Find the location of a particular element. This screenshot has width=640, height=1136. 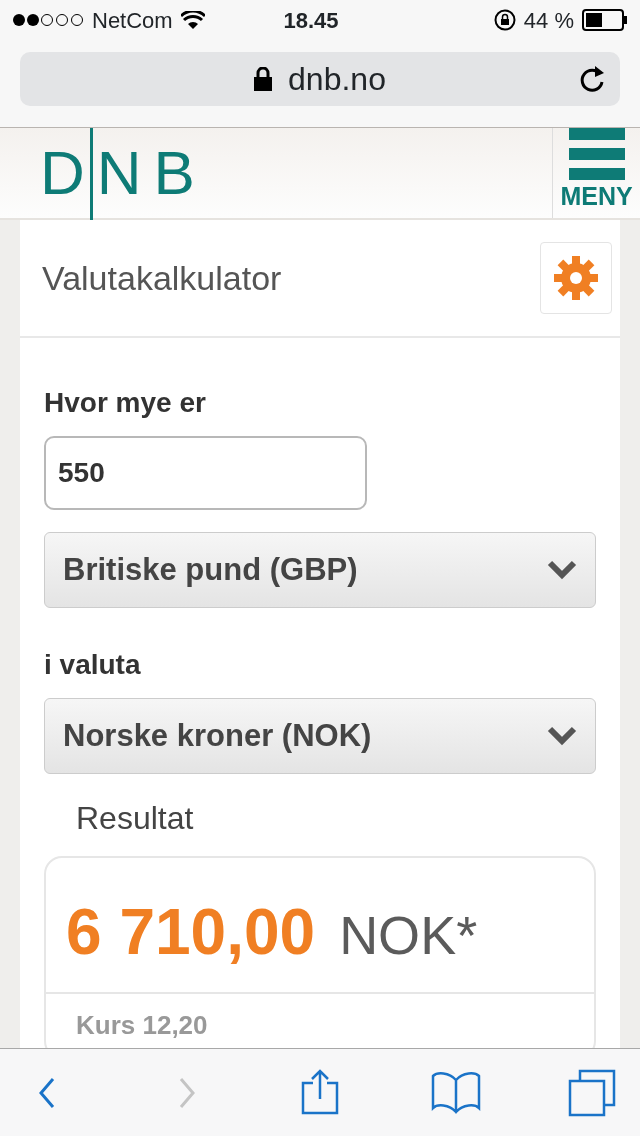

status-time: 18.45 is located at coordinates (311, 20).